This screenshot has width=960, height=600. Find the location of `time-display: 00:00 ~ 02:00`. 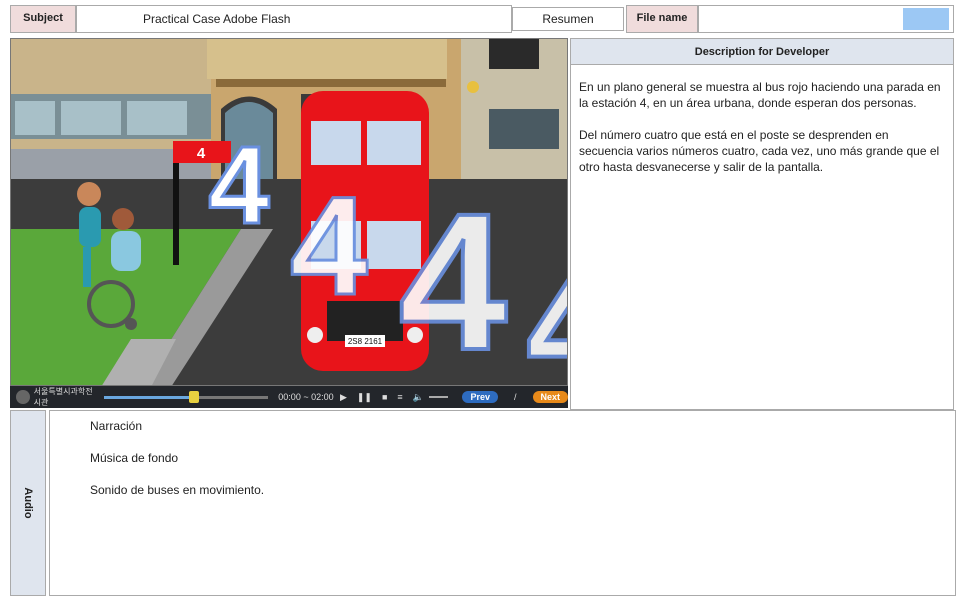

time-display: 00:00 ~ 02:00 is located at coordinates (306, 397).